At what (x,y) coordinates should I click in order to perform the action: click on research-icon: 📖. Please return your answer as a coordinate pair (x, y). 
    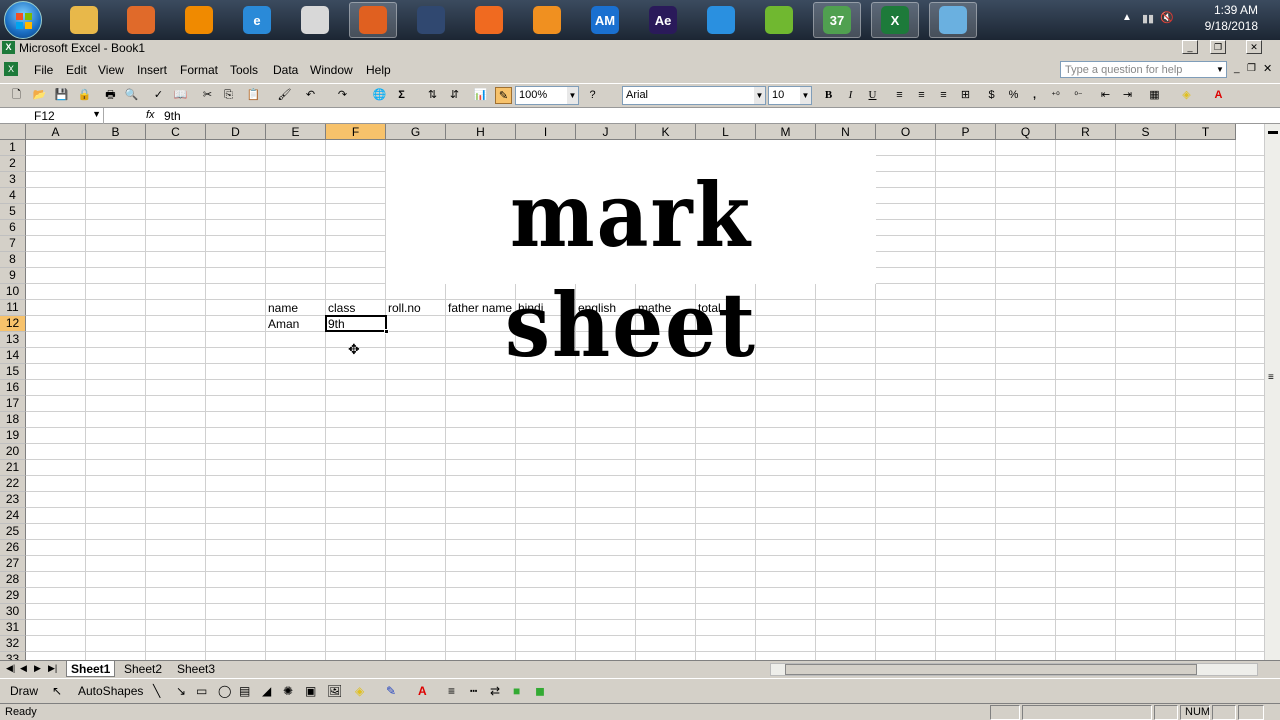
    Looking at the image, I should click on (180, 95).